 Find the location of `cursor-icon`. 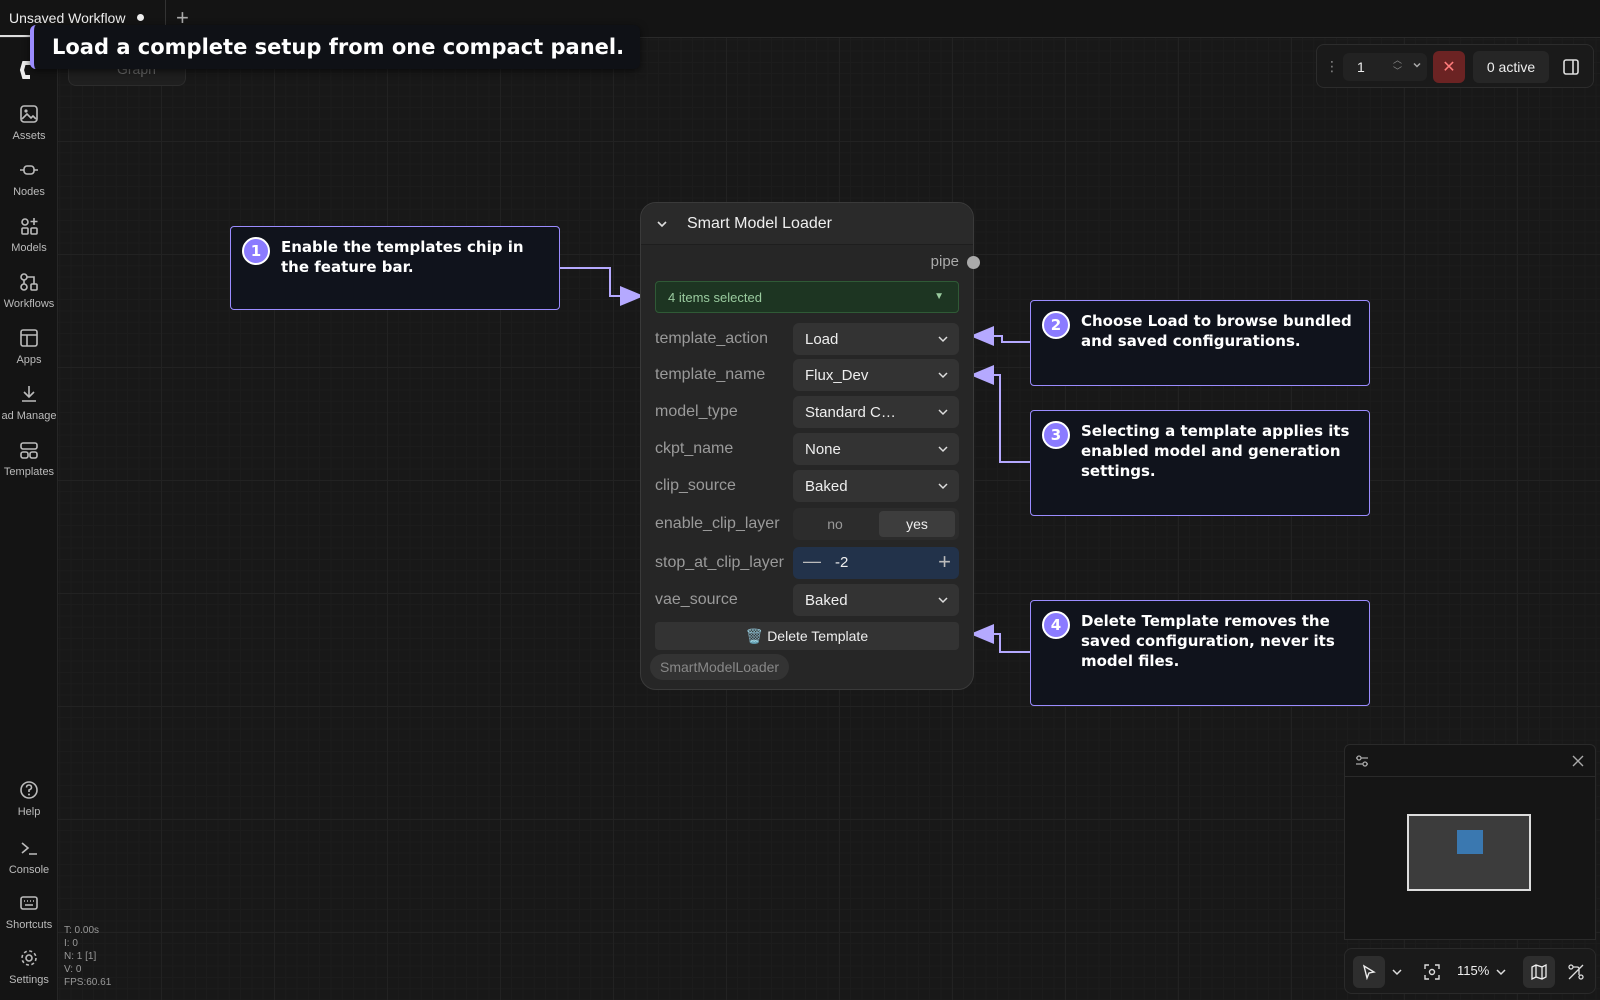

cursor-icon is located at coordinates (1369, 972).